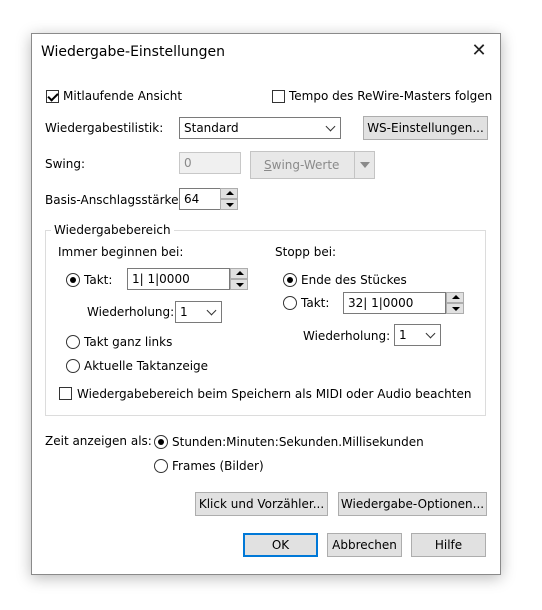 The width and height of the screenshot is (542, 610). What do you see at coordinates (290, 303) in the screenshot?
I see `stop-takt-radio` at bounding box center [290, 303].